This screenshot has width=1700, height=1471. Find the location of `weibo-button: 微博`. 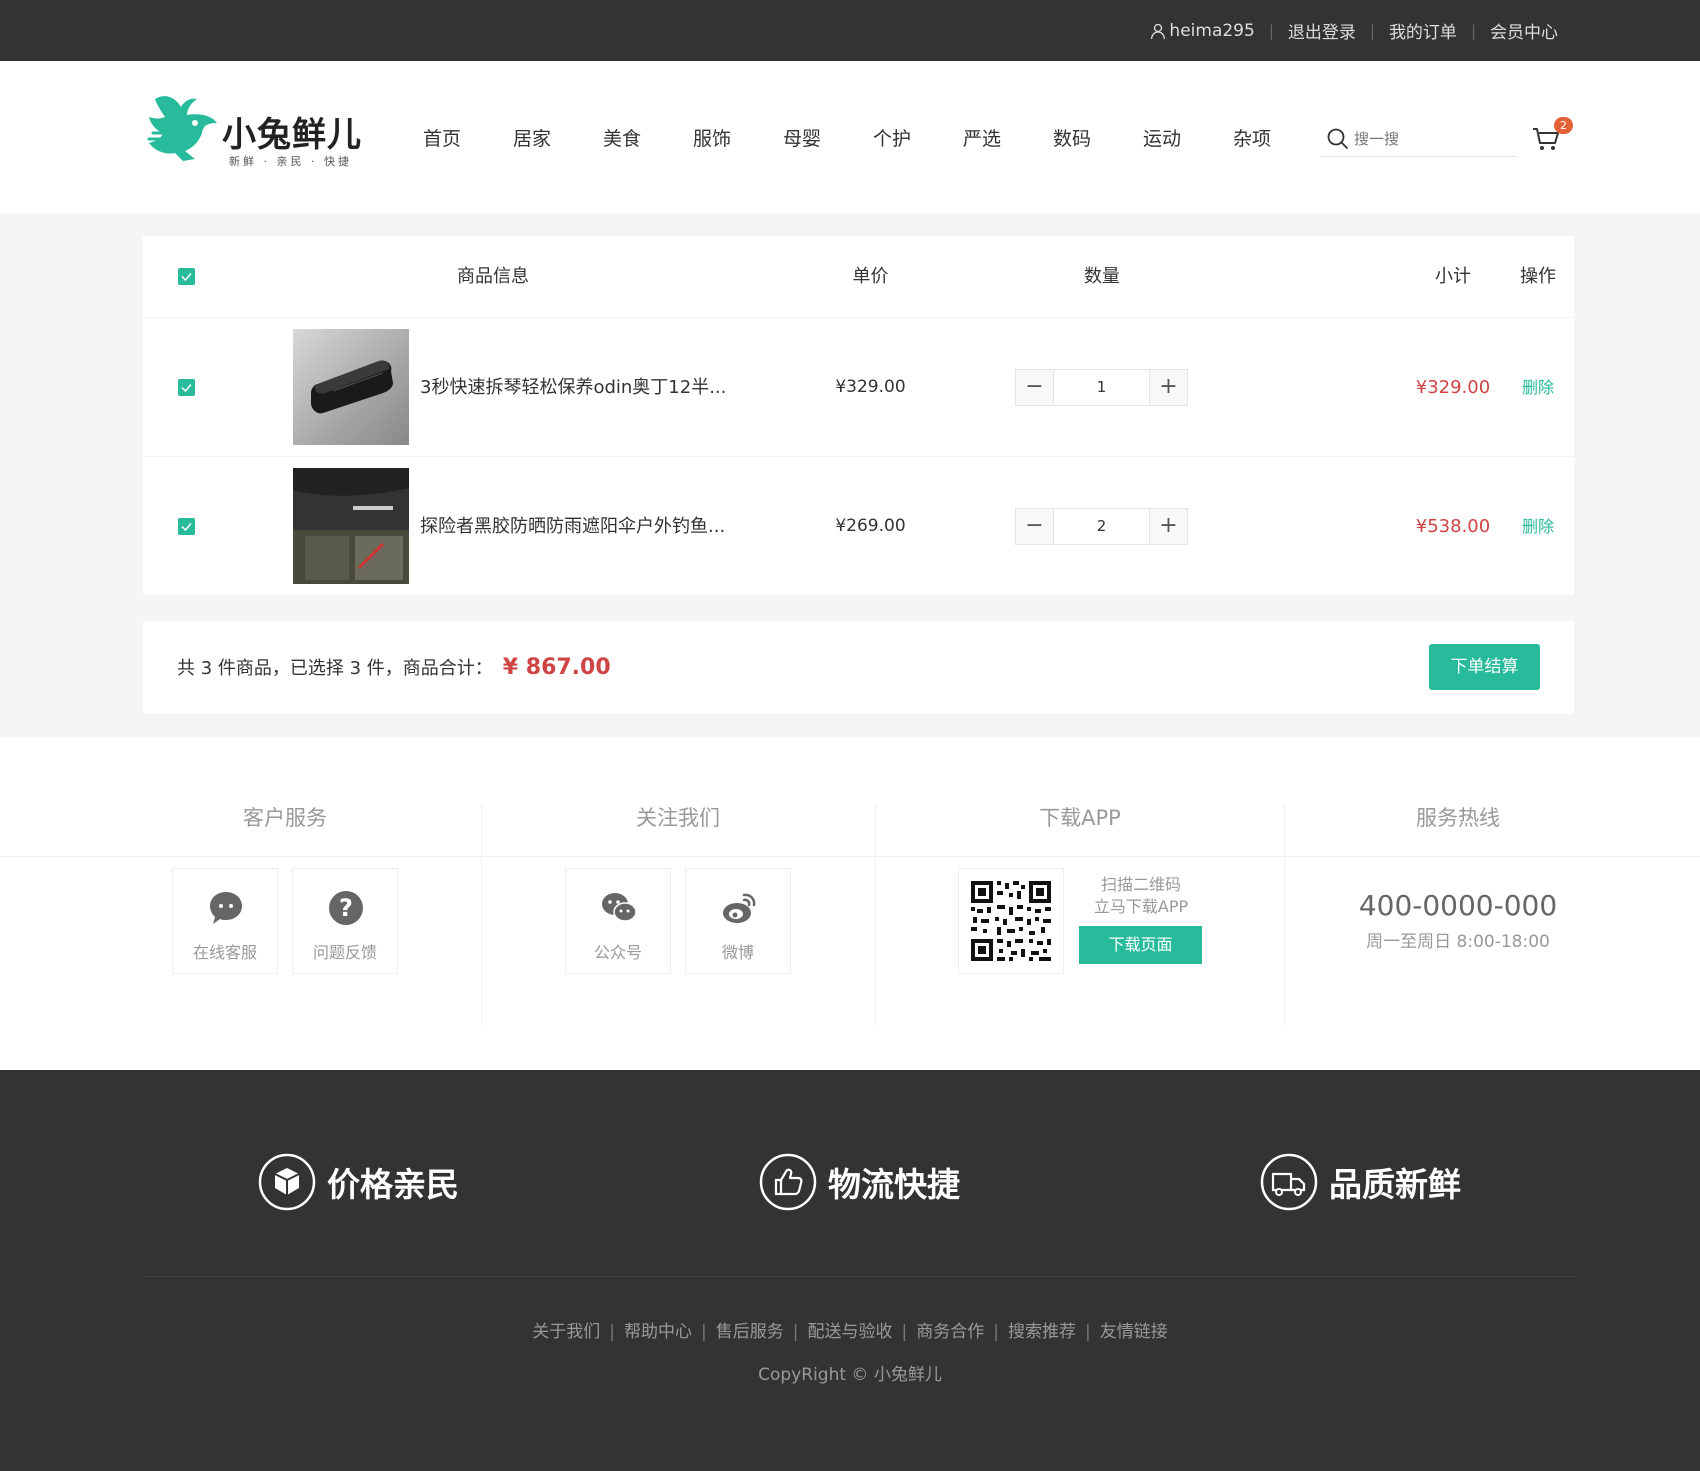

weibo-button: 微博 is located at coordinates (738, 921).